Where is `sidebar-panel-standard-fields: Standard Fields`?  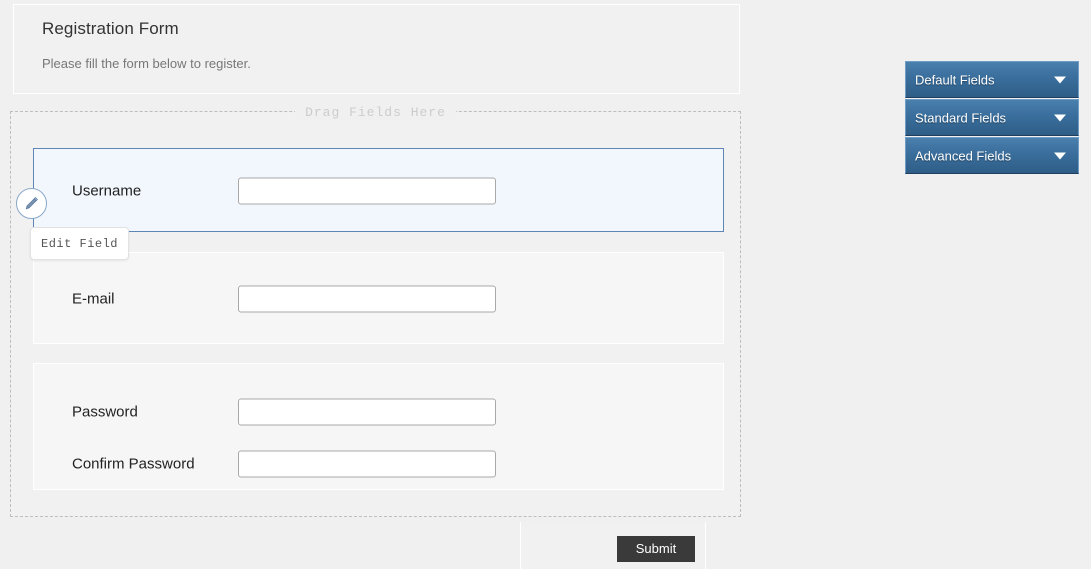 sidebar-panel-standard-fields: Standard Fields is located at coordinates (992, 117).